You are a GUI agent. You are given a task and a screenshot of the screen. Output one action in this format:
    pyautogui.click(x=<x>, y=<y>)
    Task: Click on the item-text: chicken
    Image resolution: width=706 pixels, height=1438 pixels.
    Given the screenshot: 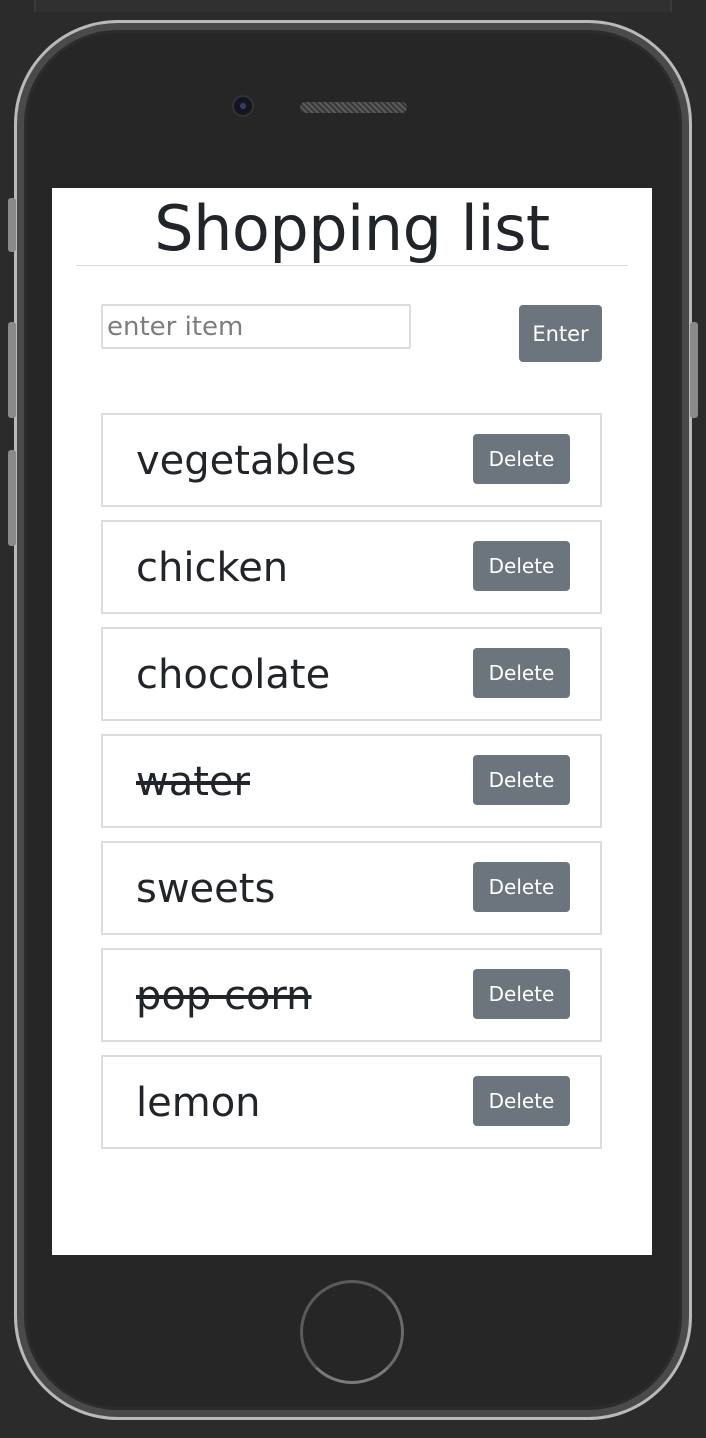 What is the action you would take?
    pyautogui.click(x=212, y=568)
    